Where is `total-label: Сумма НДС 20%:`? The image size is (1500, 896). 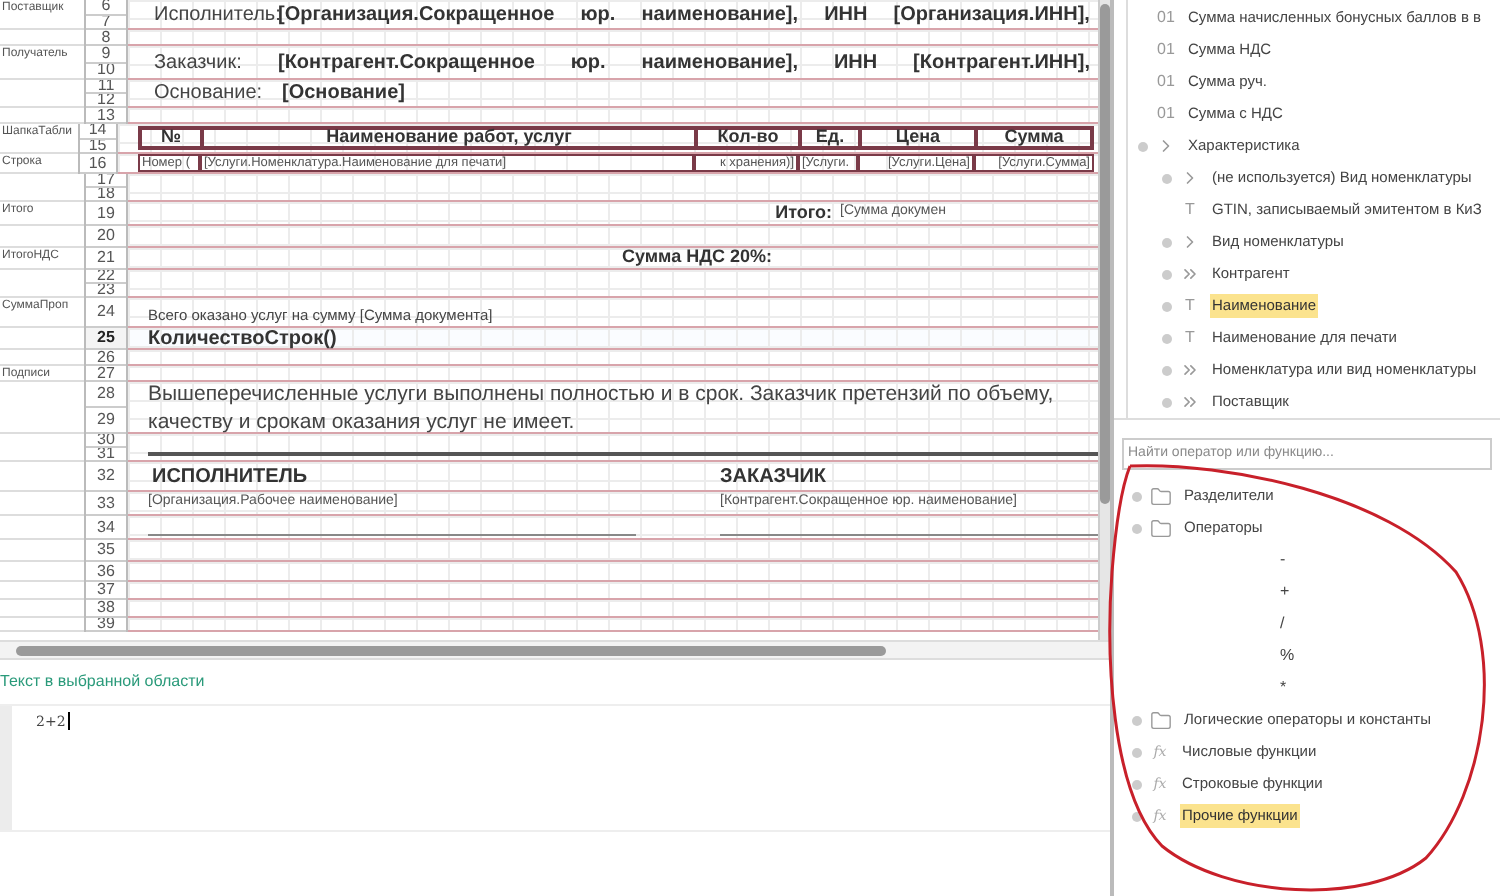
total-label: Сумма НДС 20%: is located at coordinates (696, 257).